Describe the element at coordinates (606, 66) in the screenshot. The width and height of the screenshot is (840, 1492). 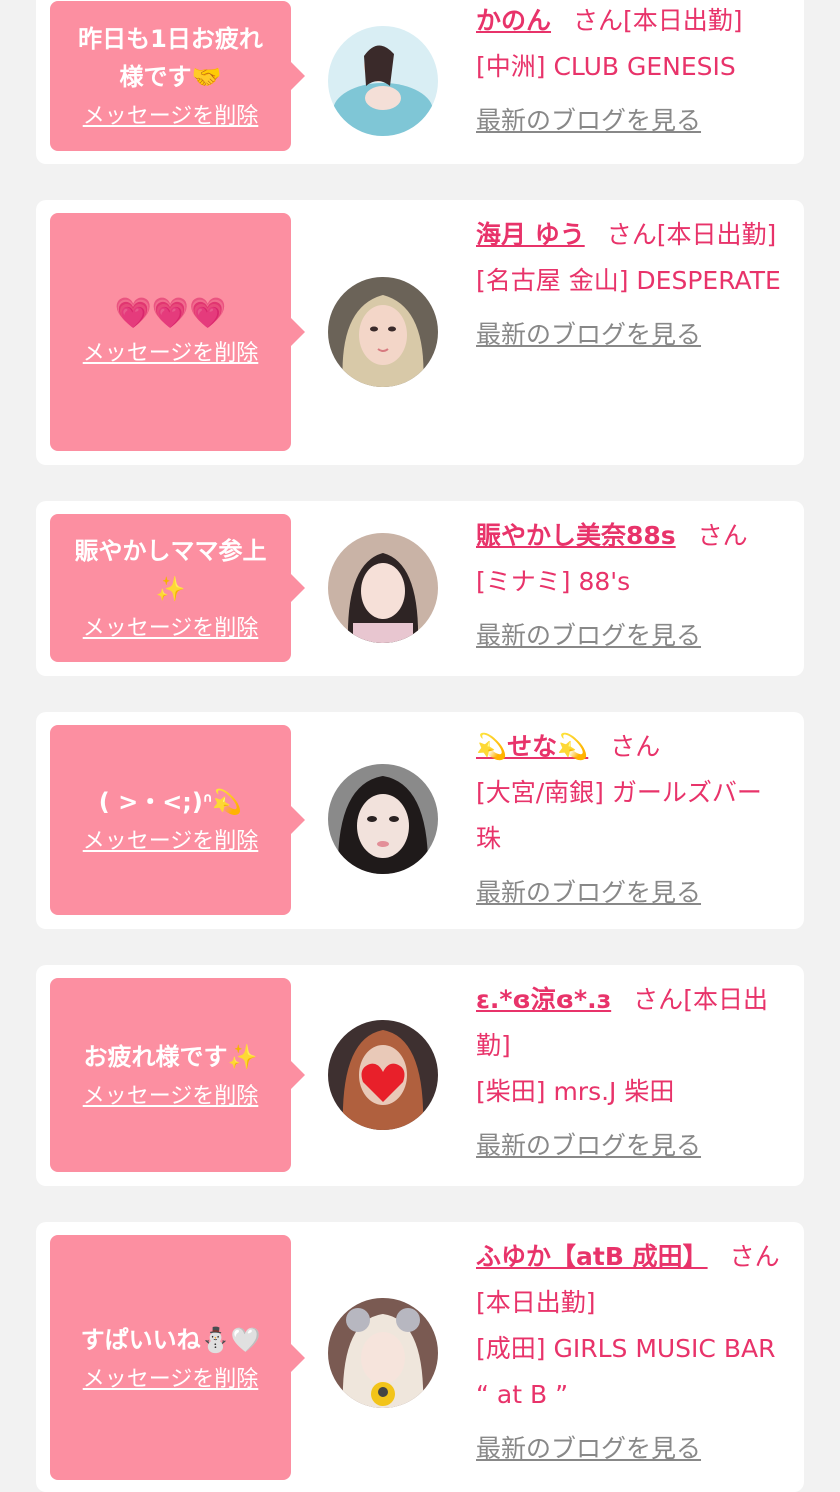
I see `location-label: [中洲] CLUB GENESIS` at that location.